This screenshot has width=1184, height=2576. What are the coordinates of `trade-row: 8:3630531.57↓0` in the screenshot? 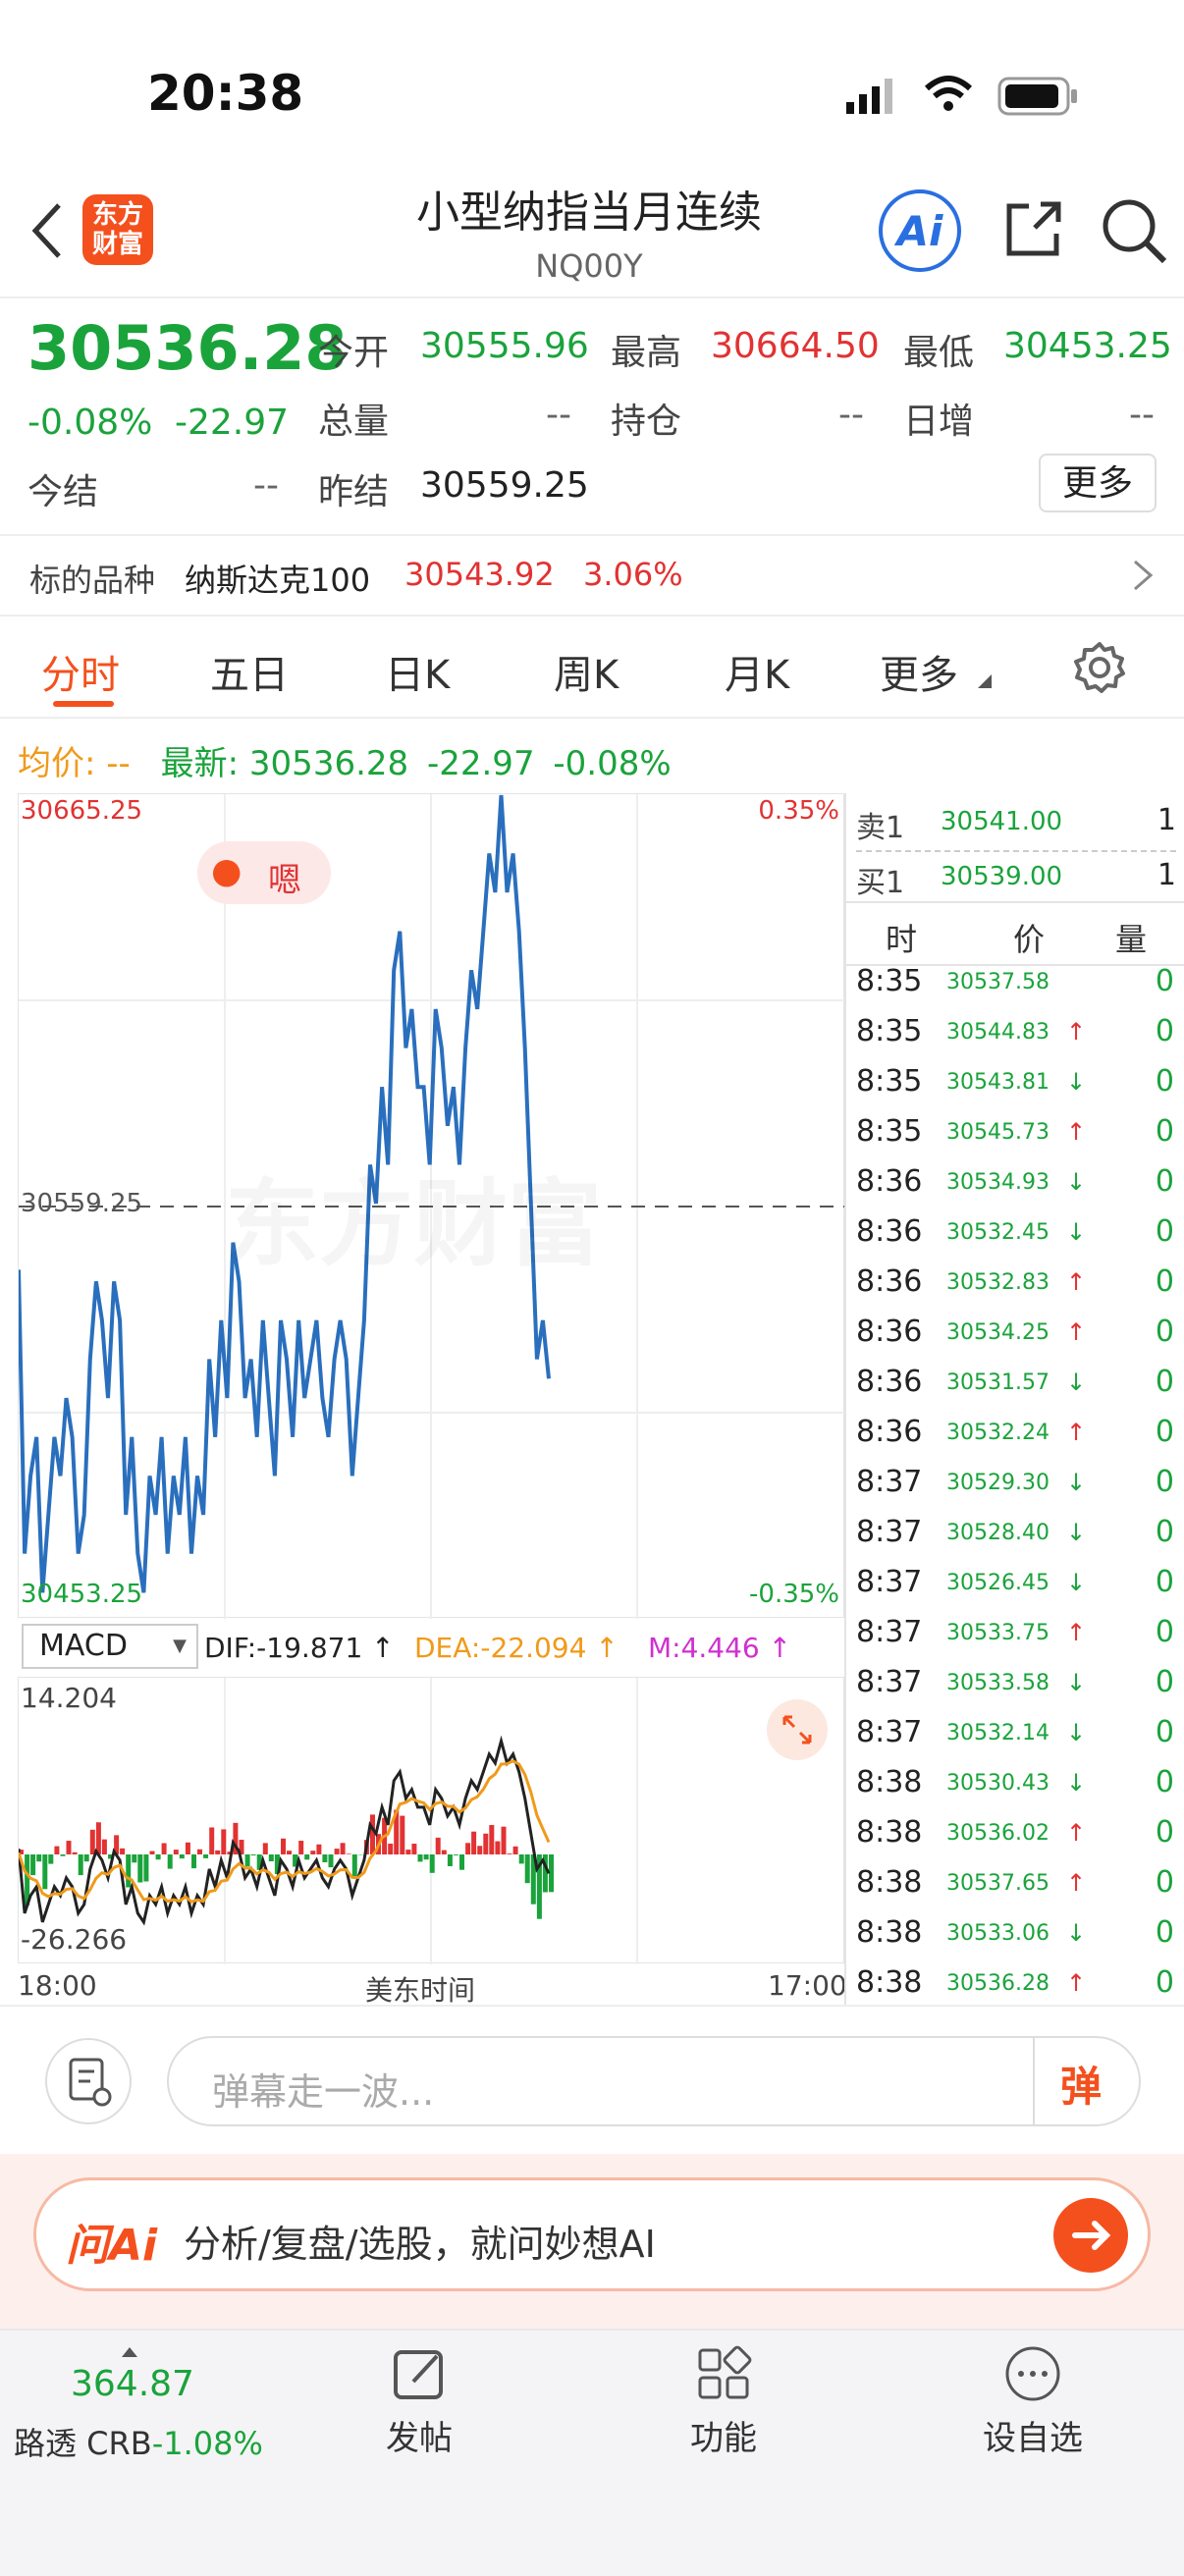 It's located at (1015, 1390).